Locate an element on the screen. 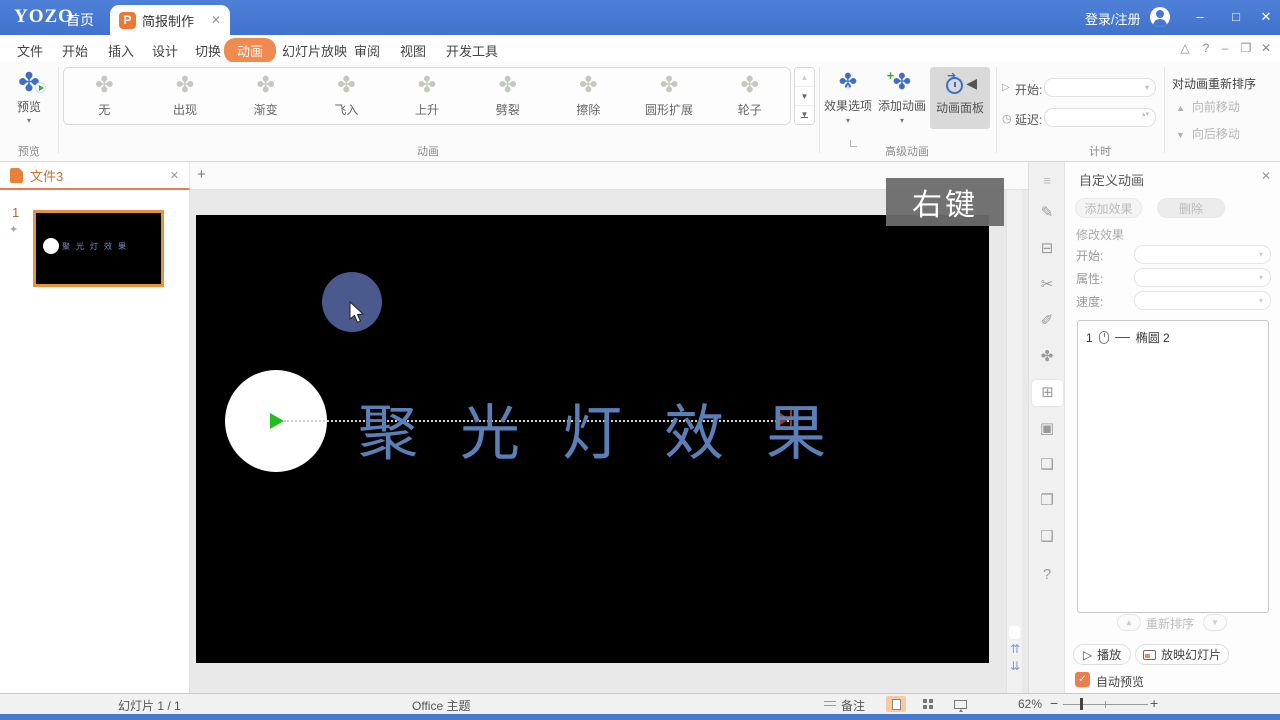 The height and width of the screenshot is (720, 1280). save-tool-icon: ❏ is located at coordinates (1047, 465).